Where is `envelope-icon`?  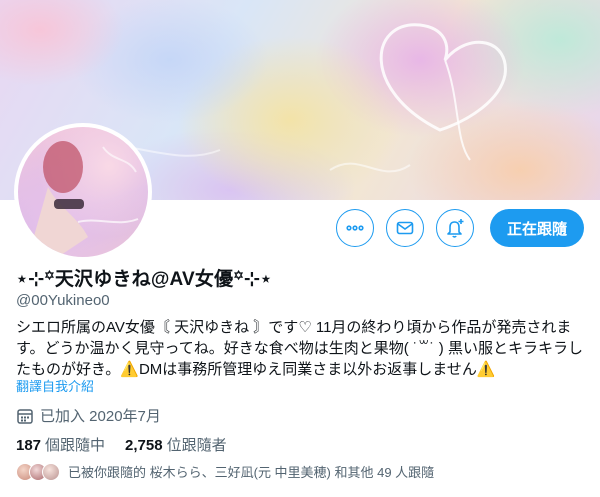
envelope-icon is located at coordinates (405, 228).